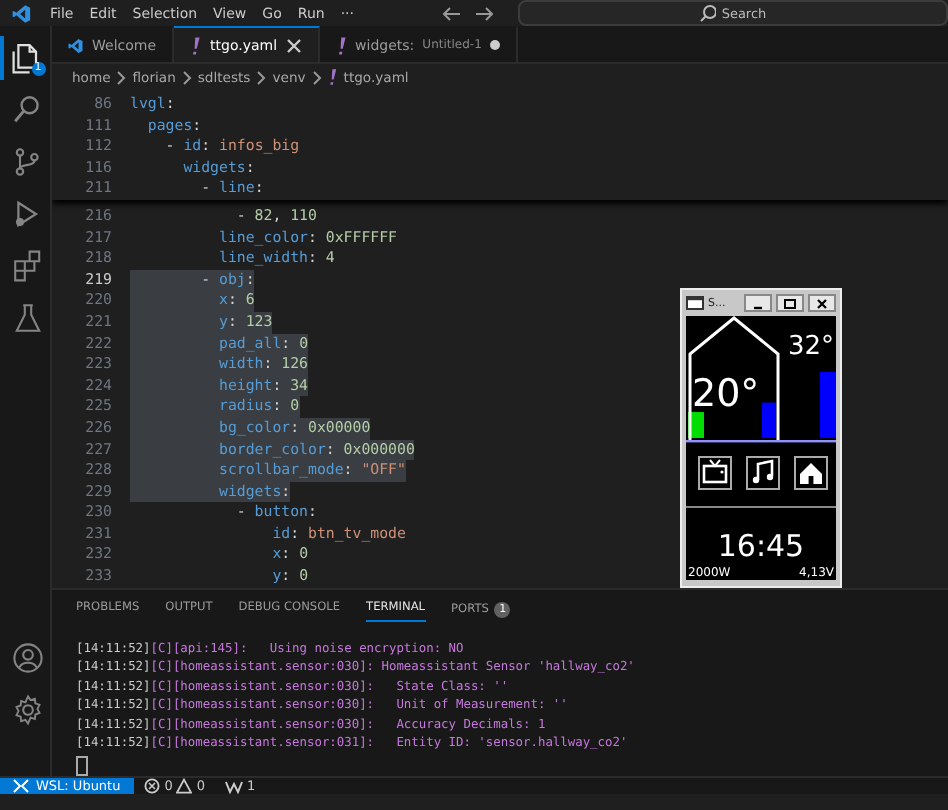  I want to click on tv-button, so click(715, 473).